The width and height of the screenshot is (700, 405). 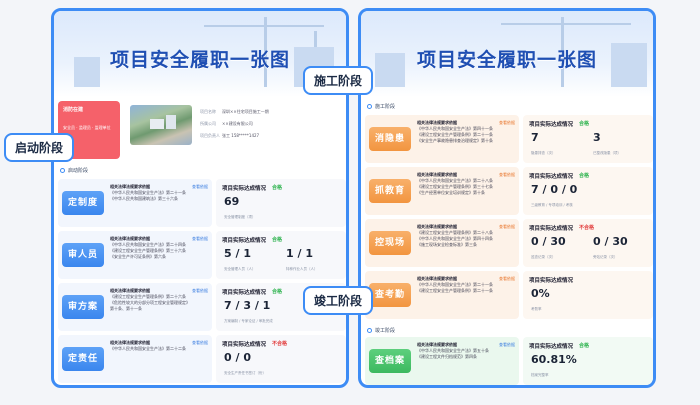 What do you see at coordinates (83, 255) in the screenshot?
I see `stage-task-button: 审人员` at bounding box center [83, 255].